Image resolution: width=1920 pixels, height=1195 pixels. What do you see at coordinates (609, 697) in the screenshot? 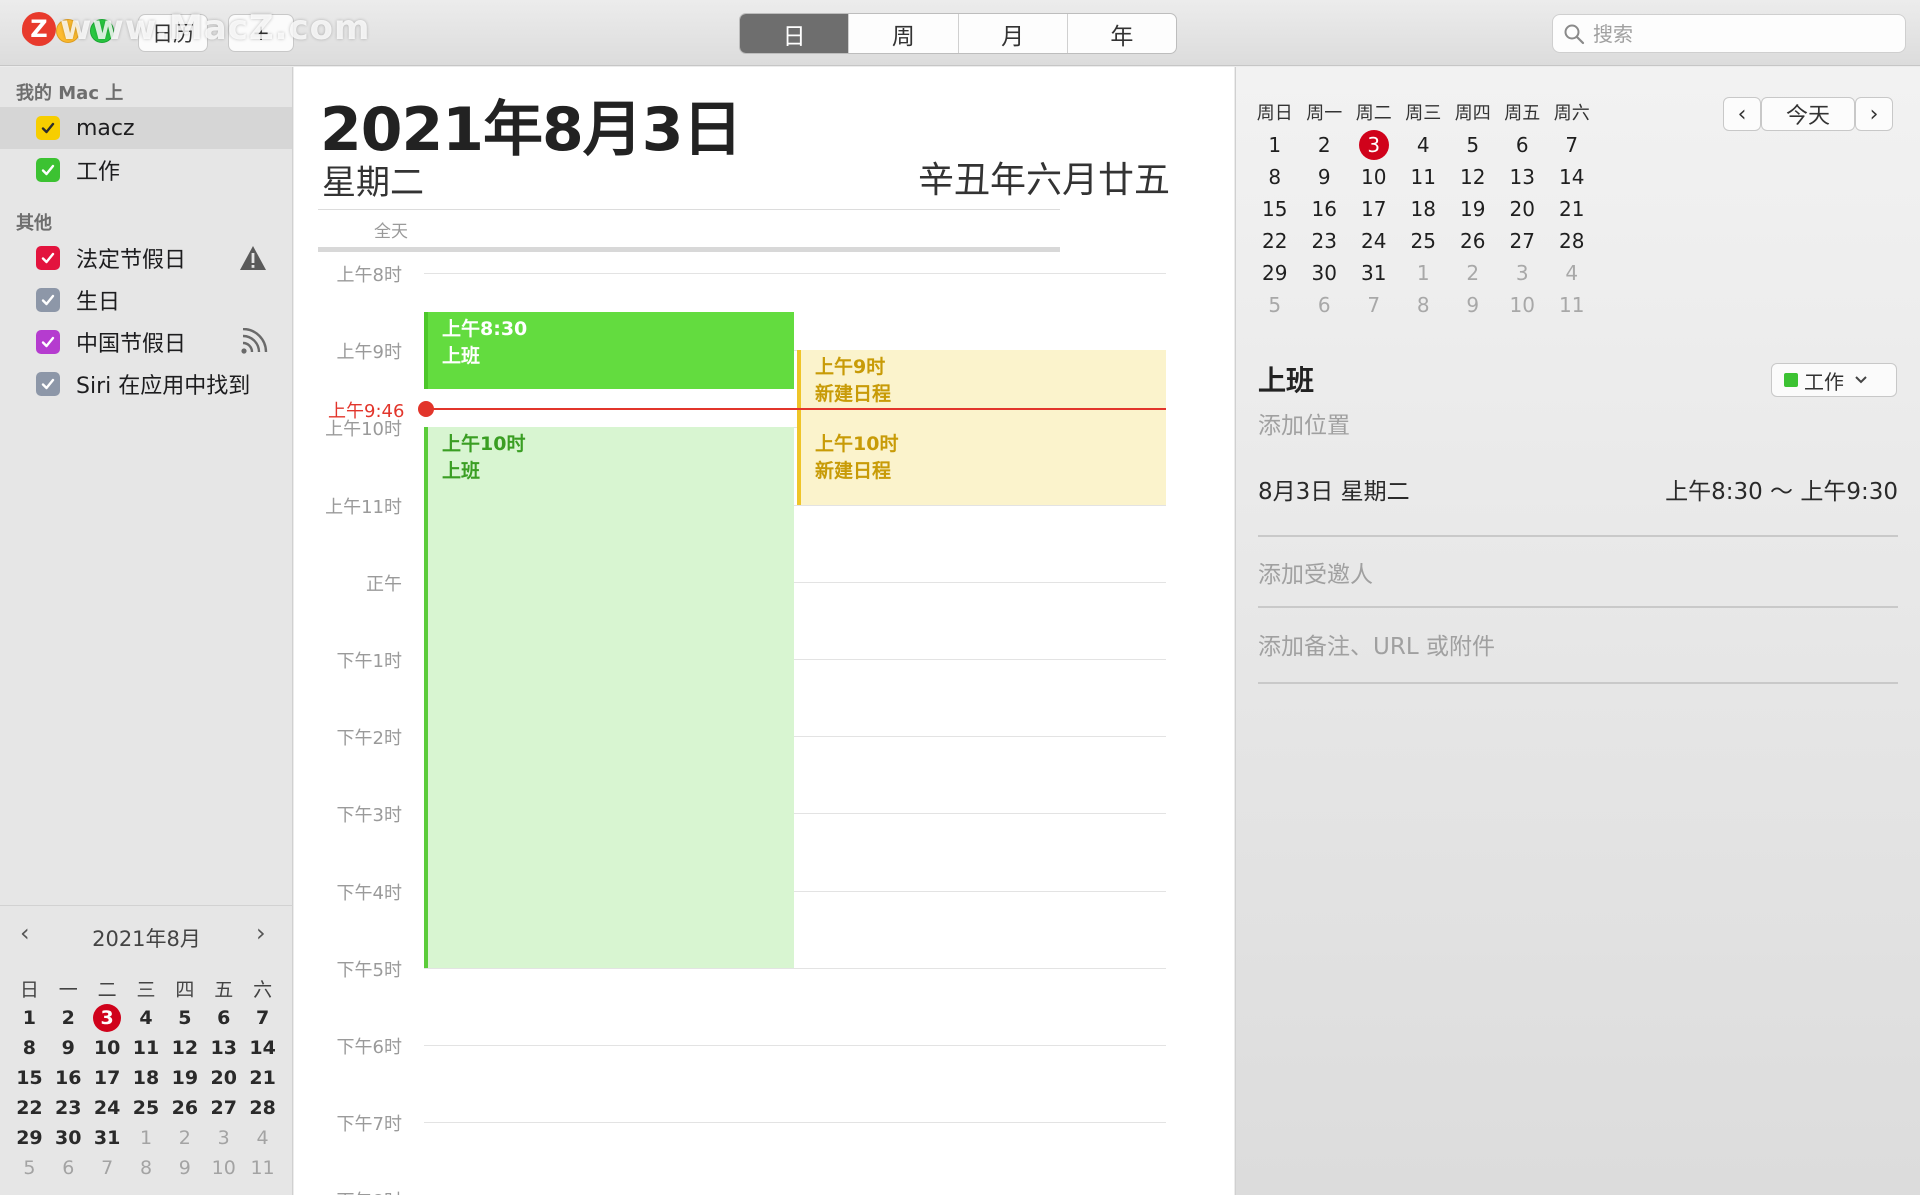
I see `event-block: 上午10时 上班` at bounding box center [609, 697].